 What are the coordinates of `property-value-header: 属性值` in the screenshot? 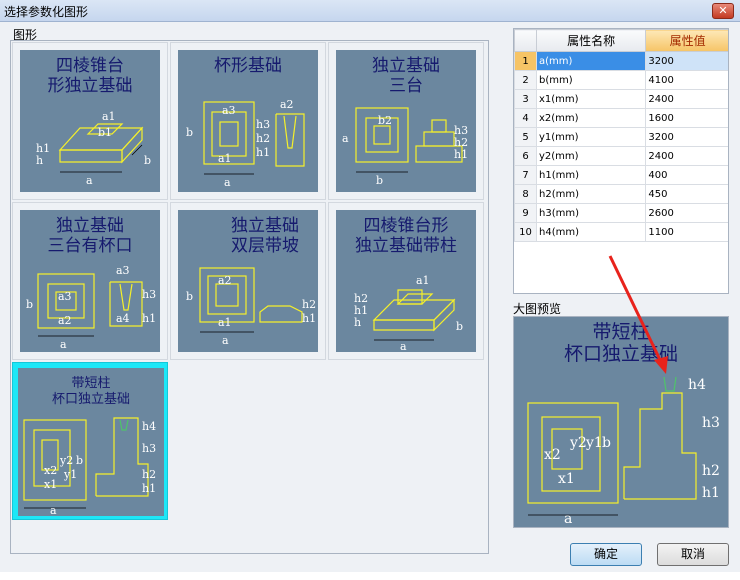 It's located at (686, 40).